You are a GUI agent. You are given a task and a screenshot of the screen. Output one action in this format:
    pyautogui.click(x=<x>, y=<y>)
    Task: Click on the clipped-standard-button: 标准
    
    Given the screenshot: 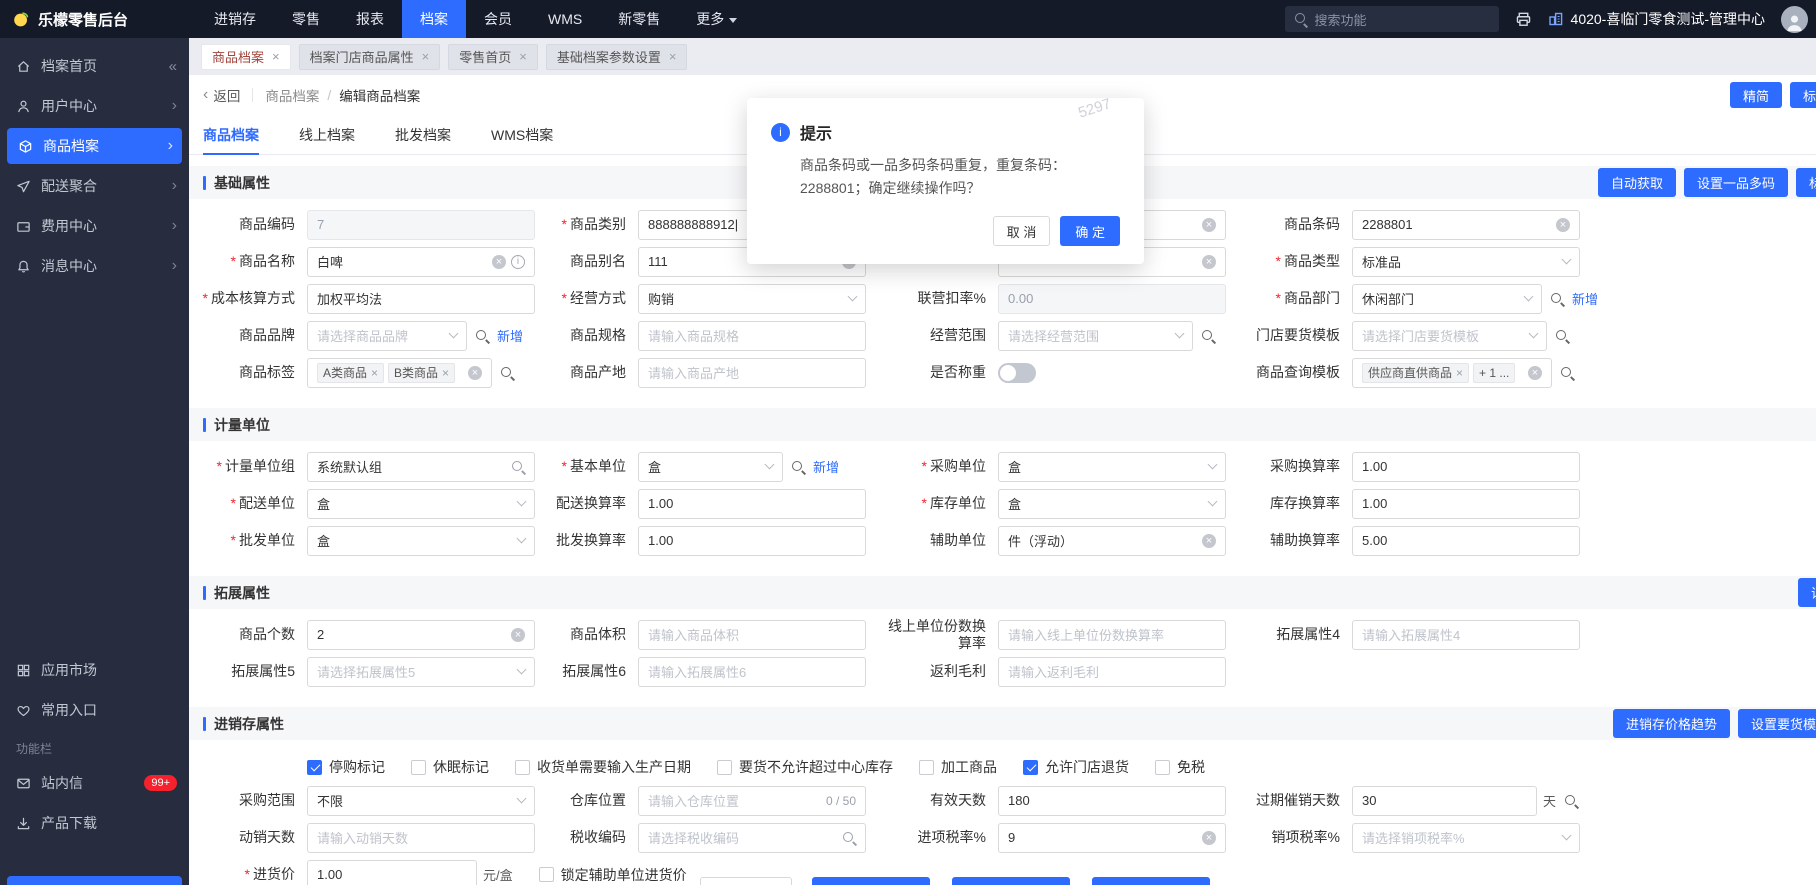 What is the action you would take?
    pyautogui.click(x=1805, y=182)
    